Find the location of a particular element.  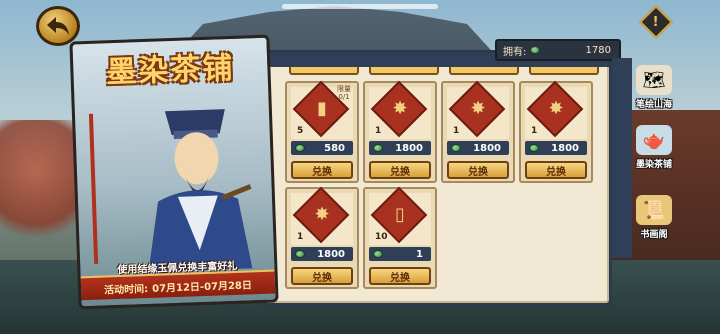

bamboo-slip-icon: ▯ is located at coordinates (400, 214).